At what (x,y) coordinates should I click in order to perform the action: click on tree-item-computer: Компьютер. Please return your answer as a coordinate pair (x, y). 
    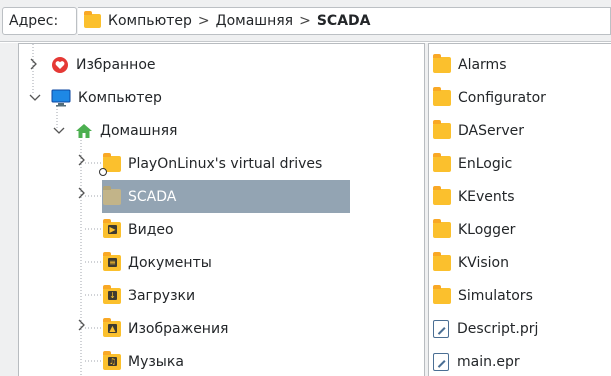
    Looking at the image, I should click on (106, 97).